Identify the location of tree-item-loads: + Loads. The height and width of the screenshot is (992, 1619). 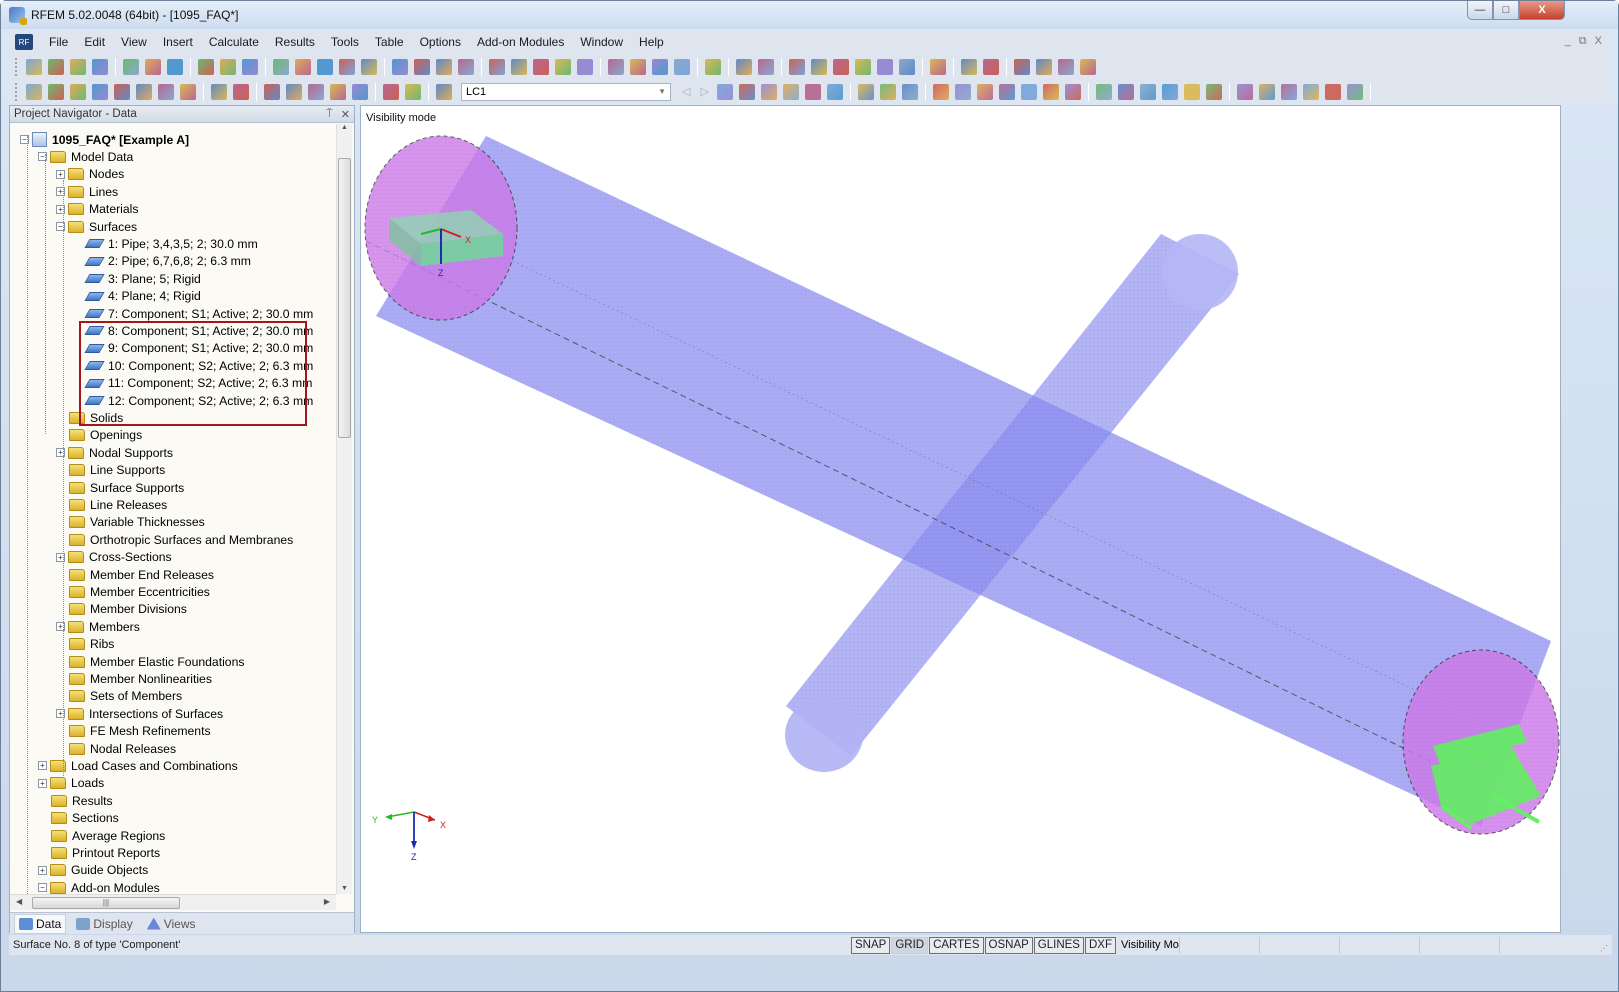
(71, 783).